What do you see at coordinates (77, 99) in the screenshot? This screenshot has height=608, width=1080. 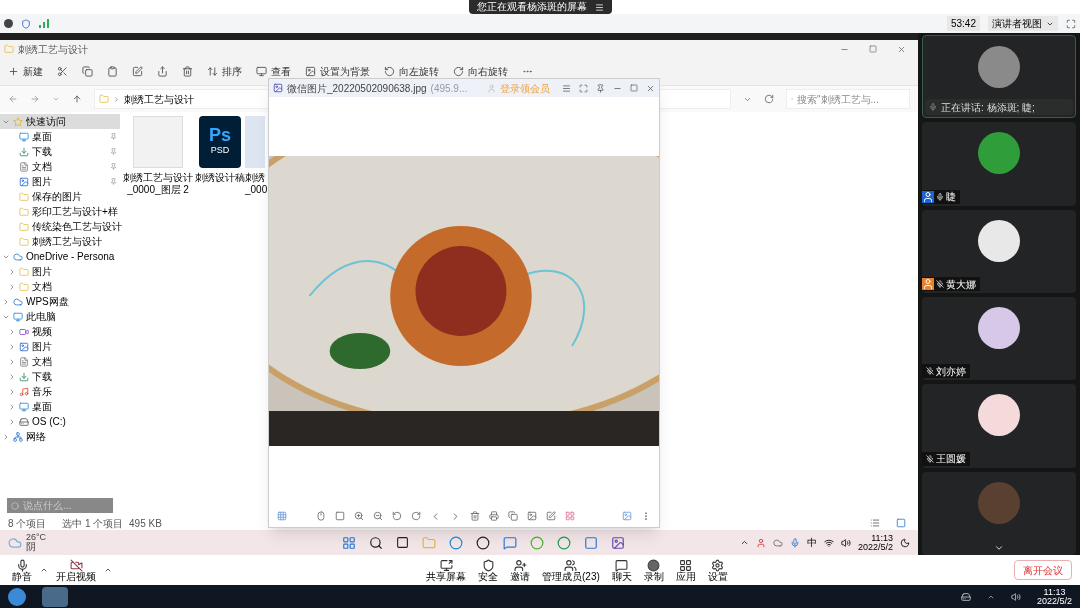 I see `up-icon` at bounding box center [77, 99].